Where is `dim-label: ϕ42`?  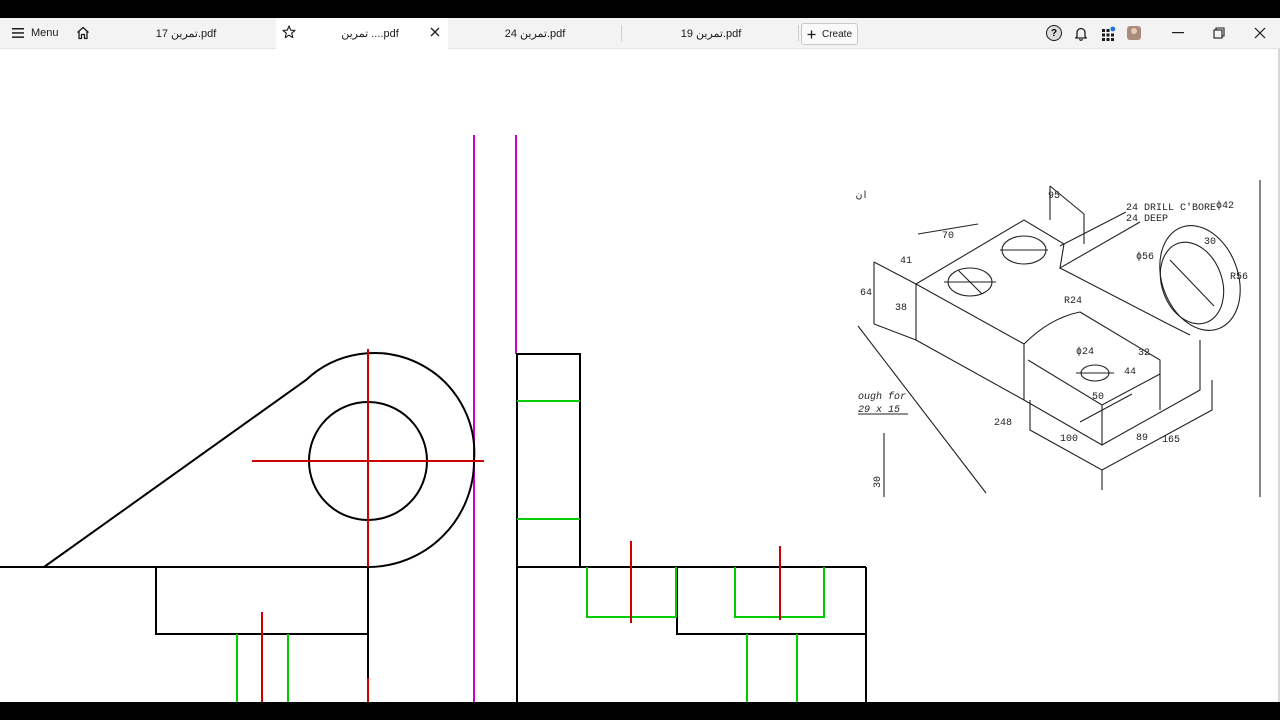
dim-label: ϕ42 is located at coordinates (1225, 206).